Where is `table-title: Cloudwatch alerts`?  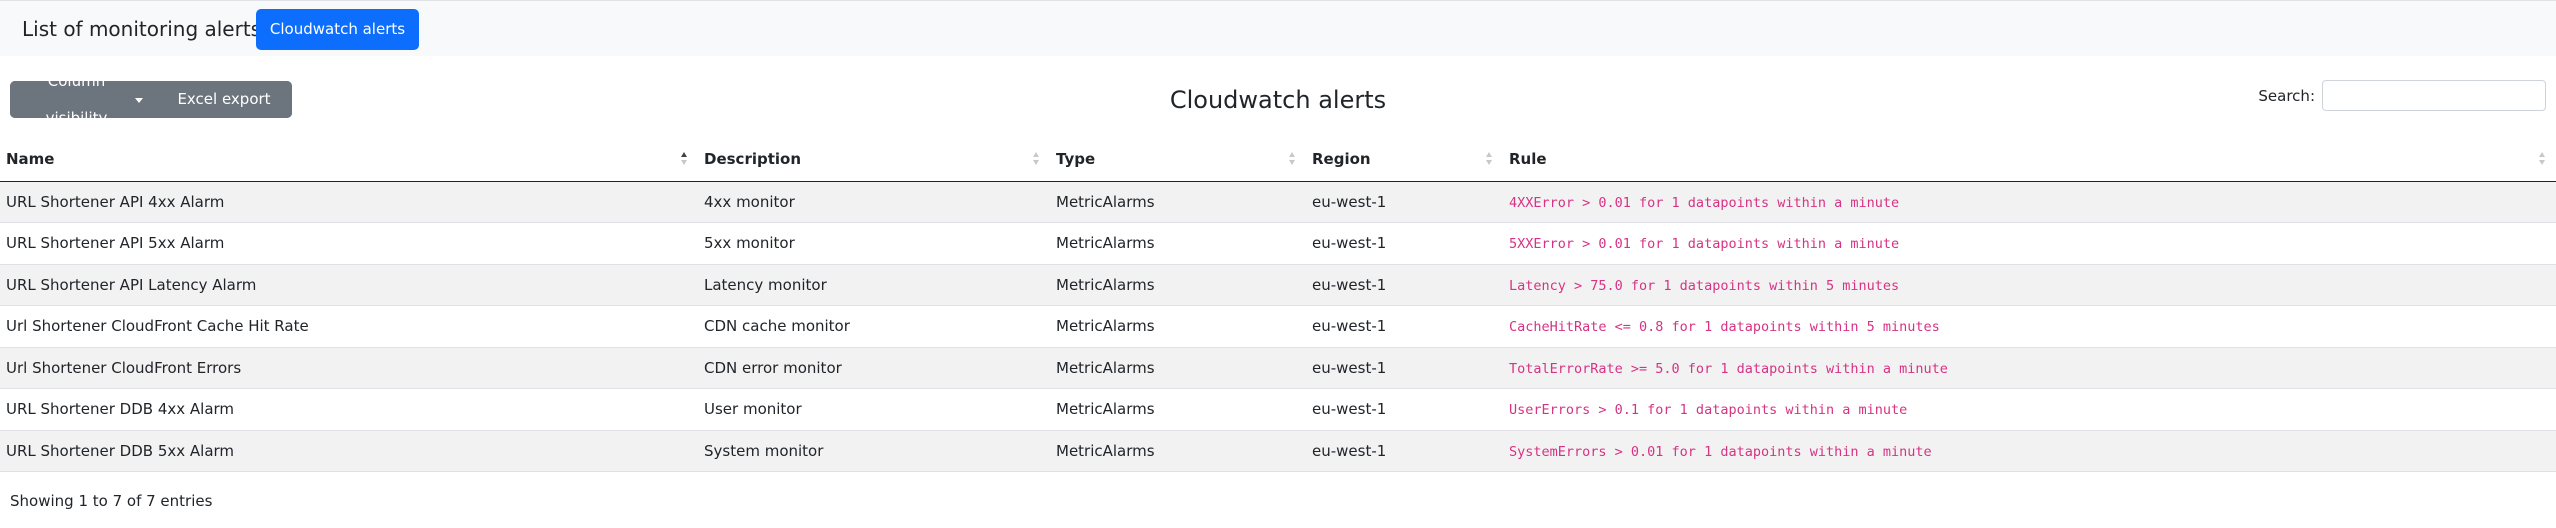 table-title: Cloudwatch alerts is located at coordinates (1278, 100).